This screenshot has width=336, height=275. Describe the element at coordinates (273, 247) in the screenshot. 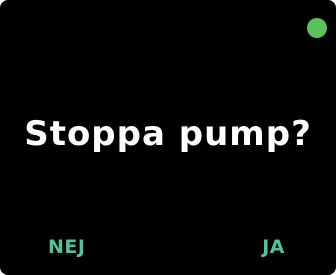

I see `yes-button: JA` at that location.